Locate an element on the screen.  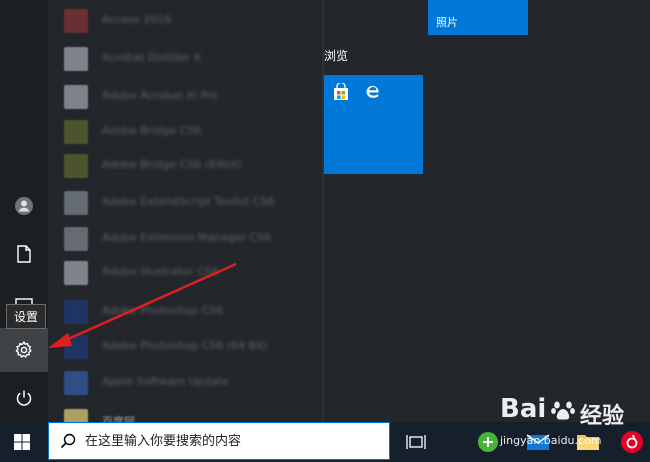
app-list-item: Adobe Bridge CS6 (64bit) is located at coordinates (190, 166).